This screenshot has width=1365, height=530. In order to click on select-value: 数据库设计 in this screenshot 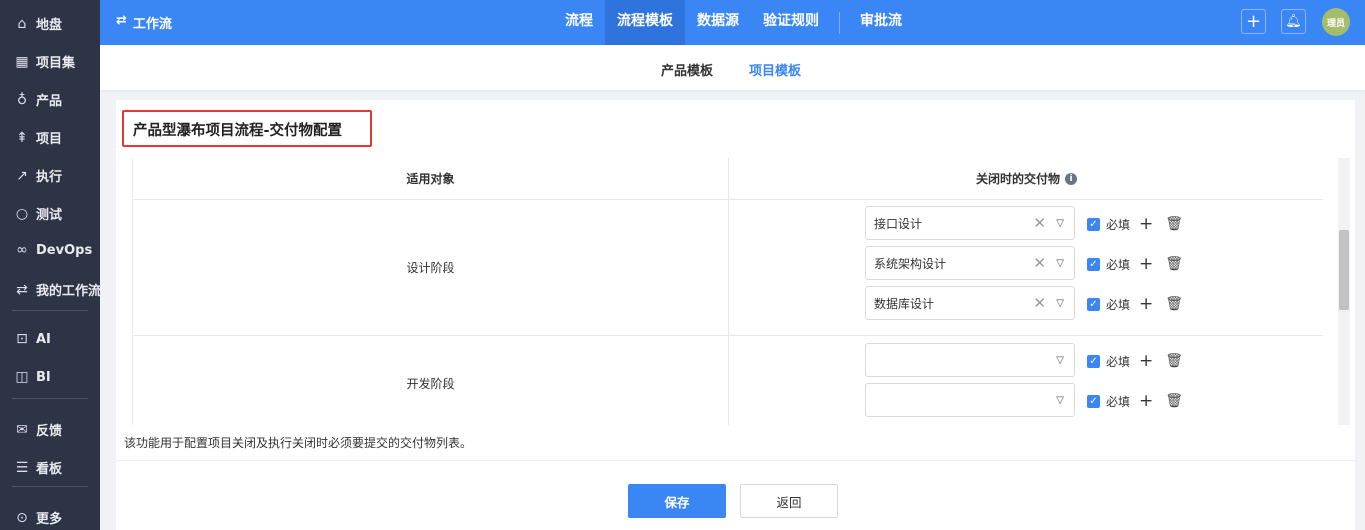, I will do `click(904, 303)`.